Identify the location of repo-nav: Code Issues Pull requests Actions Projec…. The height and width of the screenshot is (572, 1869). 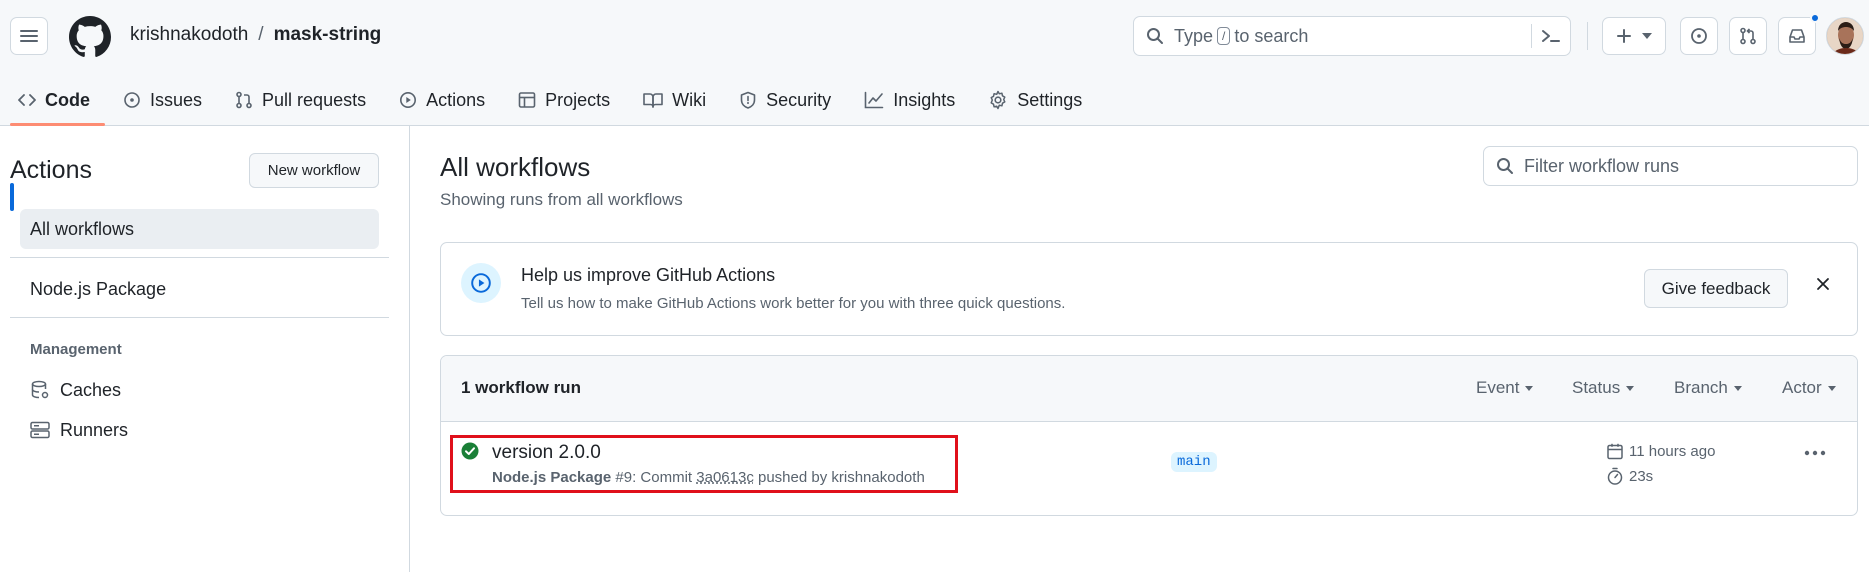
(548, 102).